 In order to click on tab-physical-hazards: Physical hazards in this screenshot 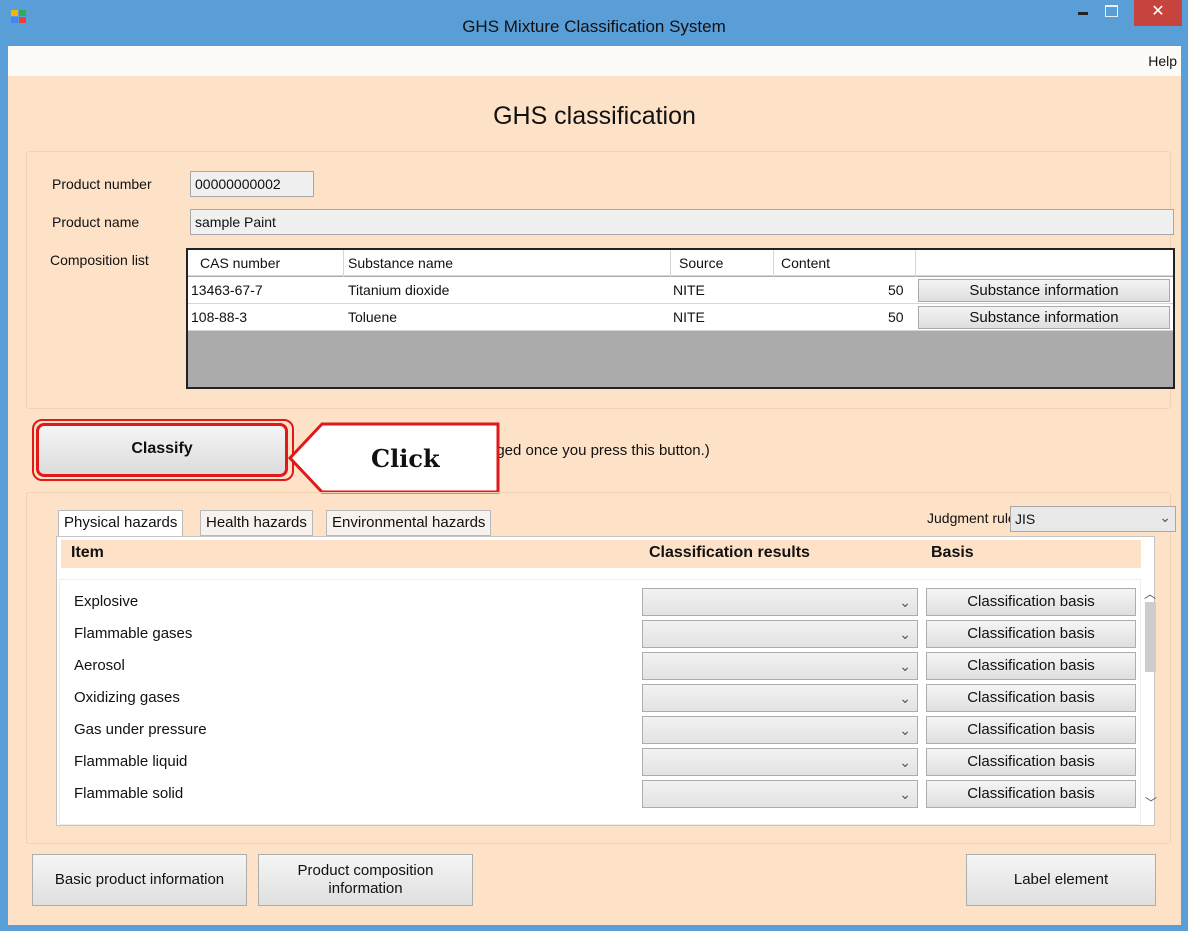, I will do `click(121, 523)`.